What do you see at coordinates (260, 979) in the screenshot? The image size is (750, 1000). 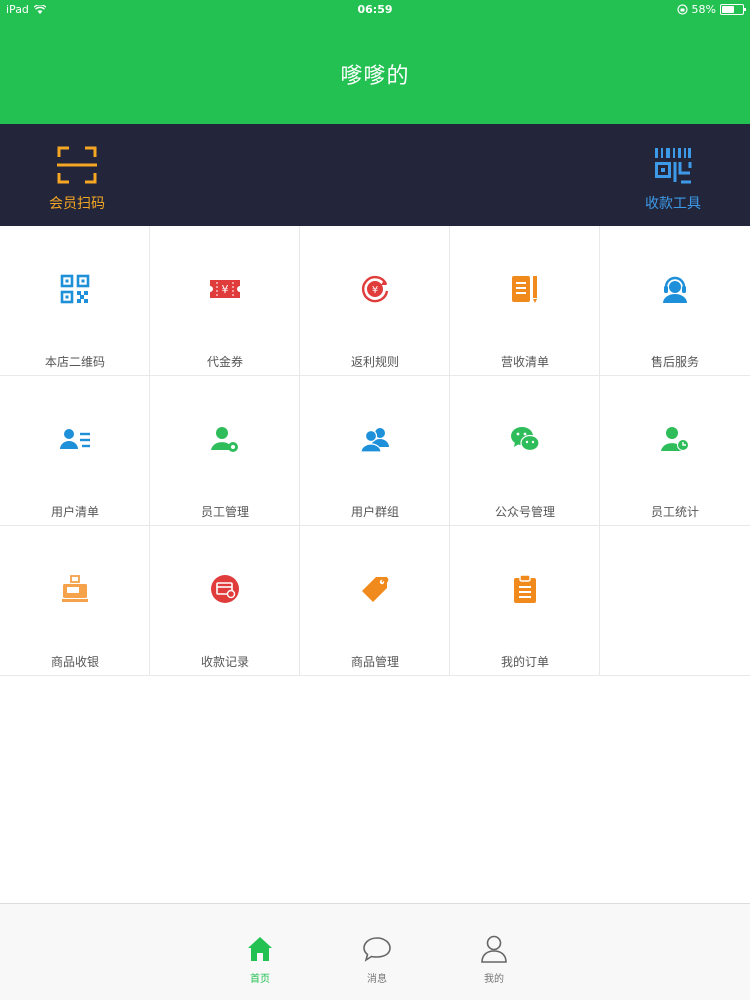 I see `tab-home-label: 首页` at bounding box center [260, 979].